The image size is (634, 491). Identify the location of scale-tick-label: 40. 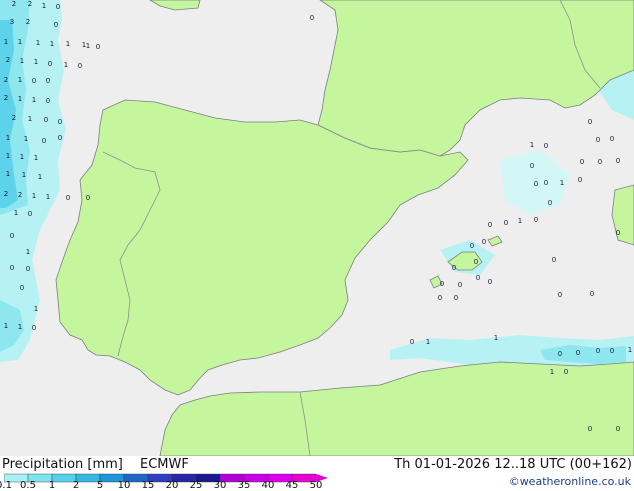
(268, 485).